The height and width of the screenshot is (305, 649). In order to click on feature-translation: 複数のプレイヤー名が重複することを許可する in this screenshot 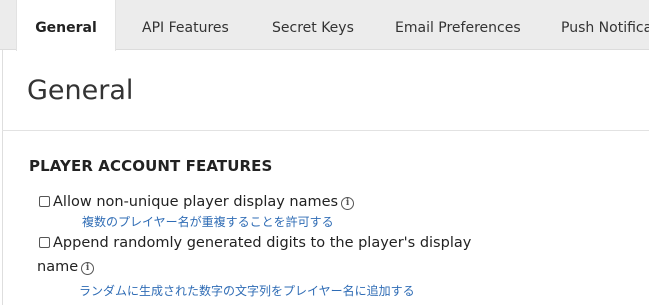, I will do `click(208, 222)`.